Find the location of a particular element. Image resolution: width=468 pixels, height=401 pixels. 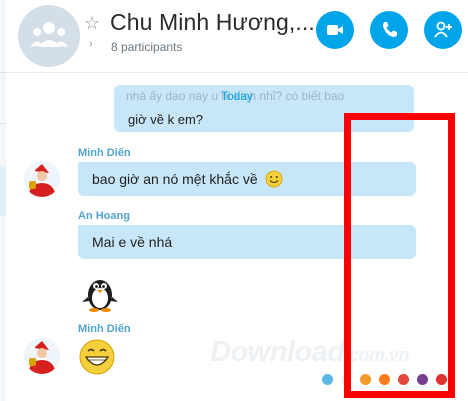

penguin-sticker is located at coordinates (100, 293).